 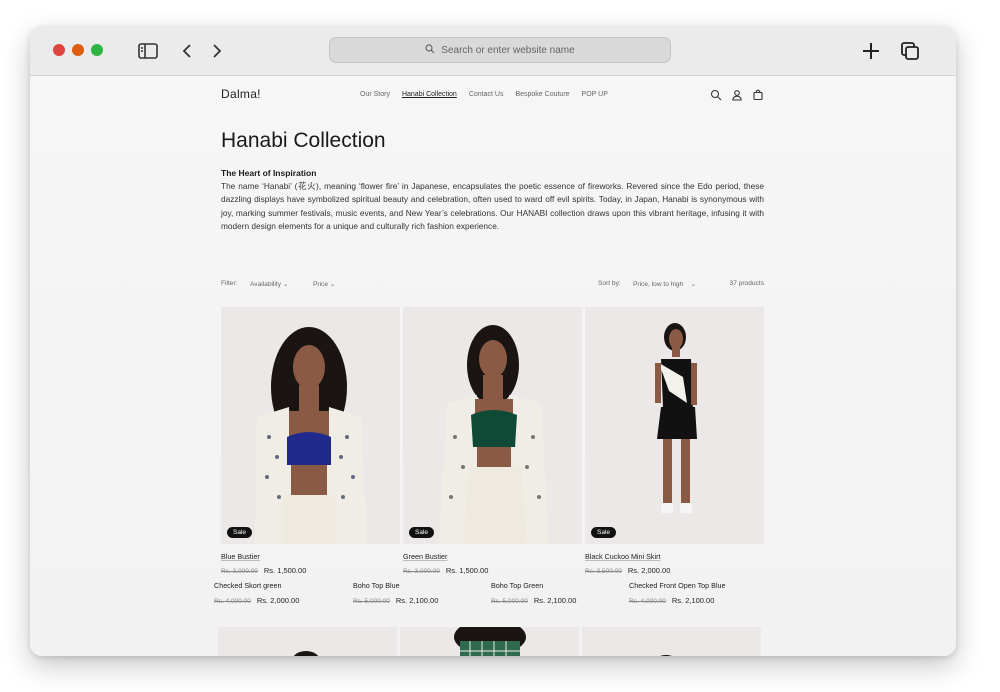 What do you see at coordinates (395, 593) in the screenshot?
I see `product-card: Boho Top Blue Rs. 5,000.00 Rs. 2,100.00` at bounding box center [395, 593].